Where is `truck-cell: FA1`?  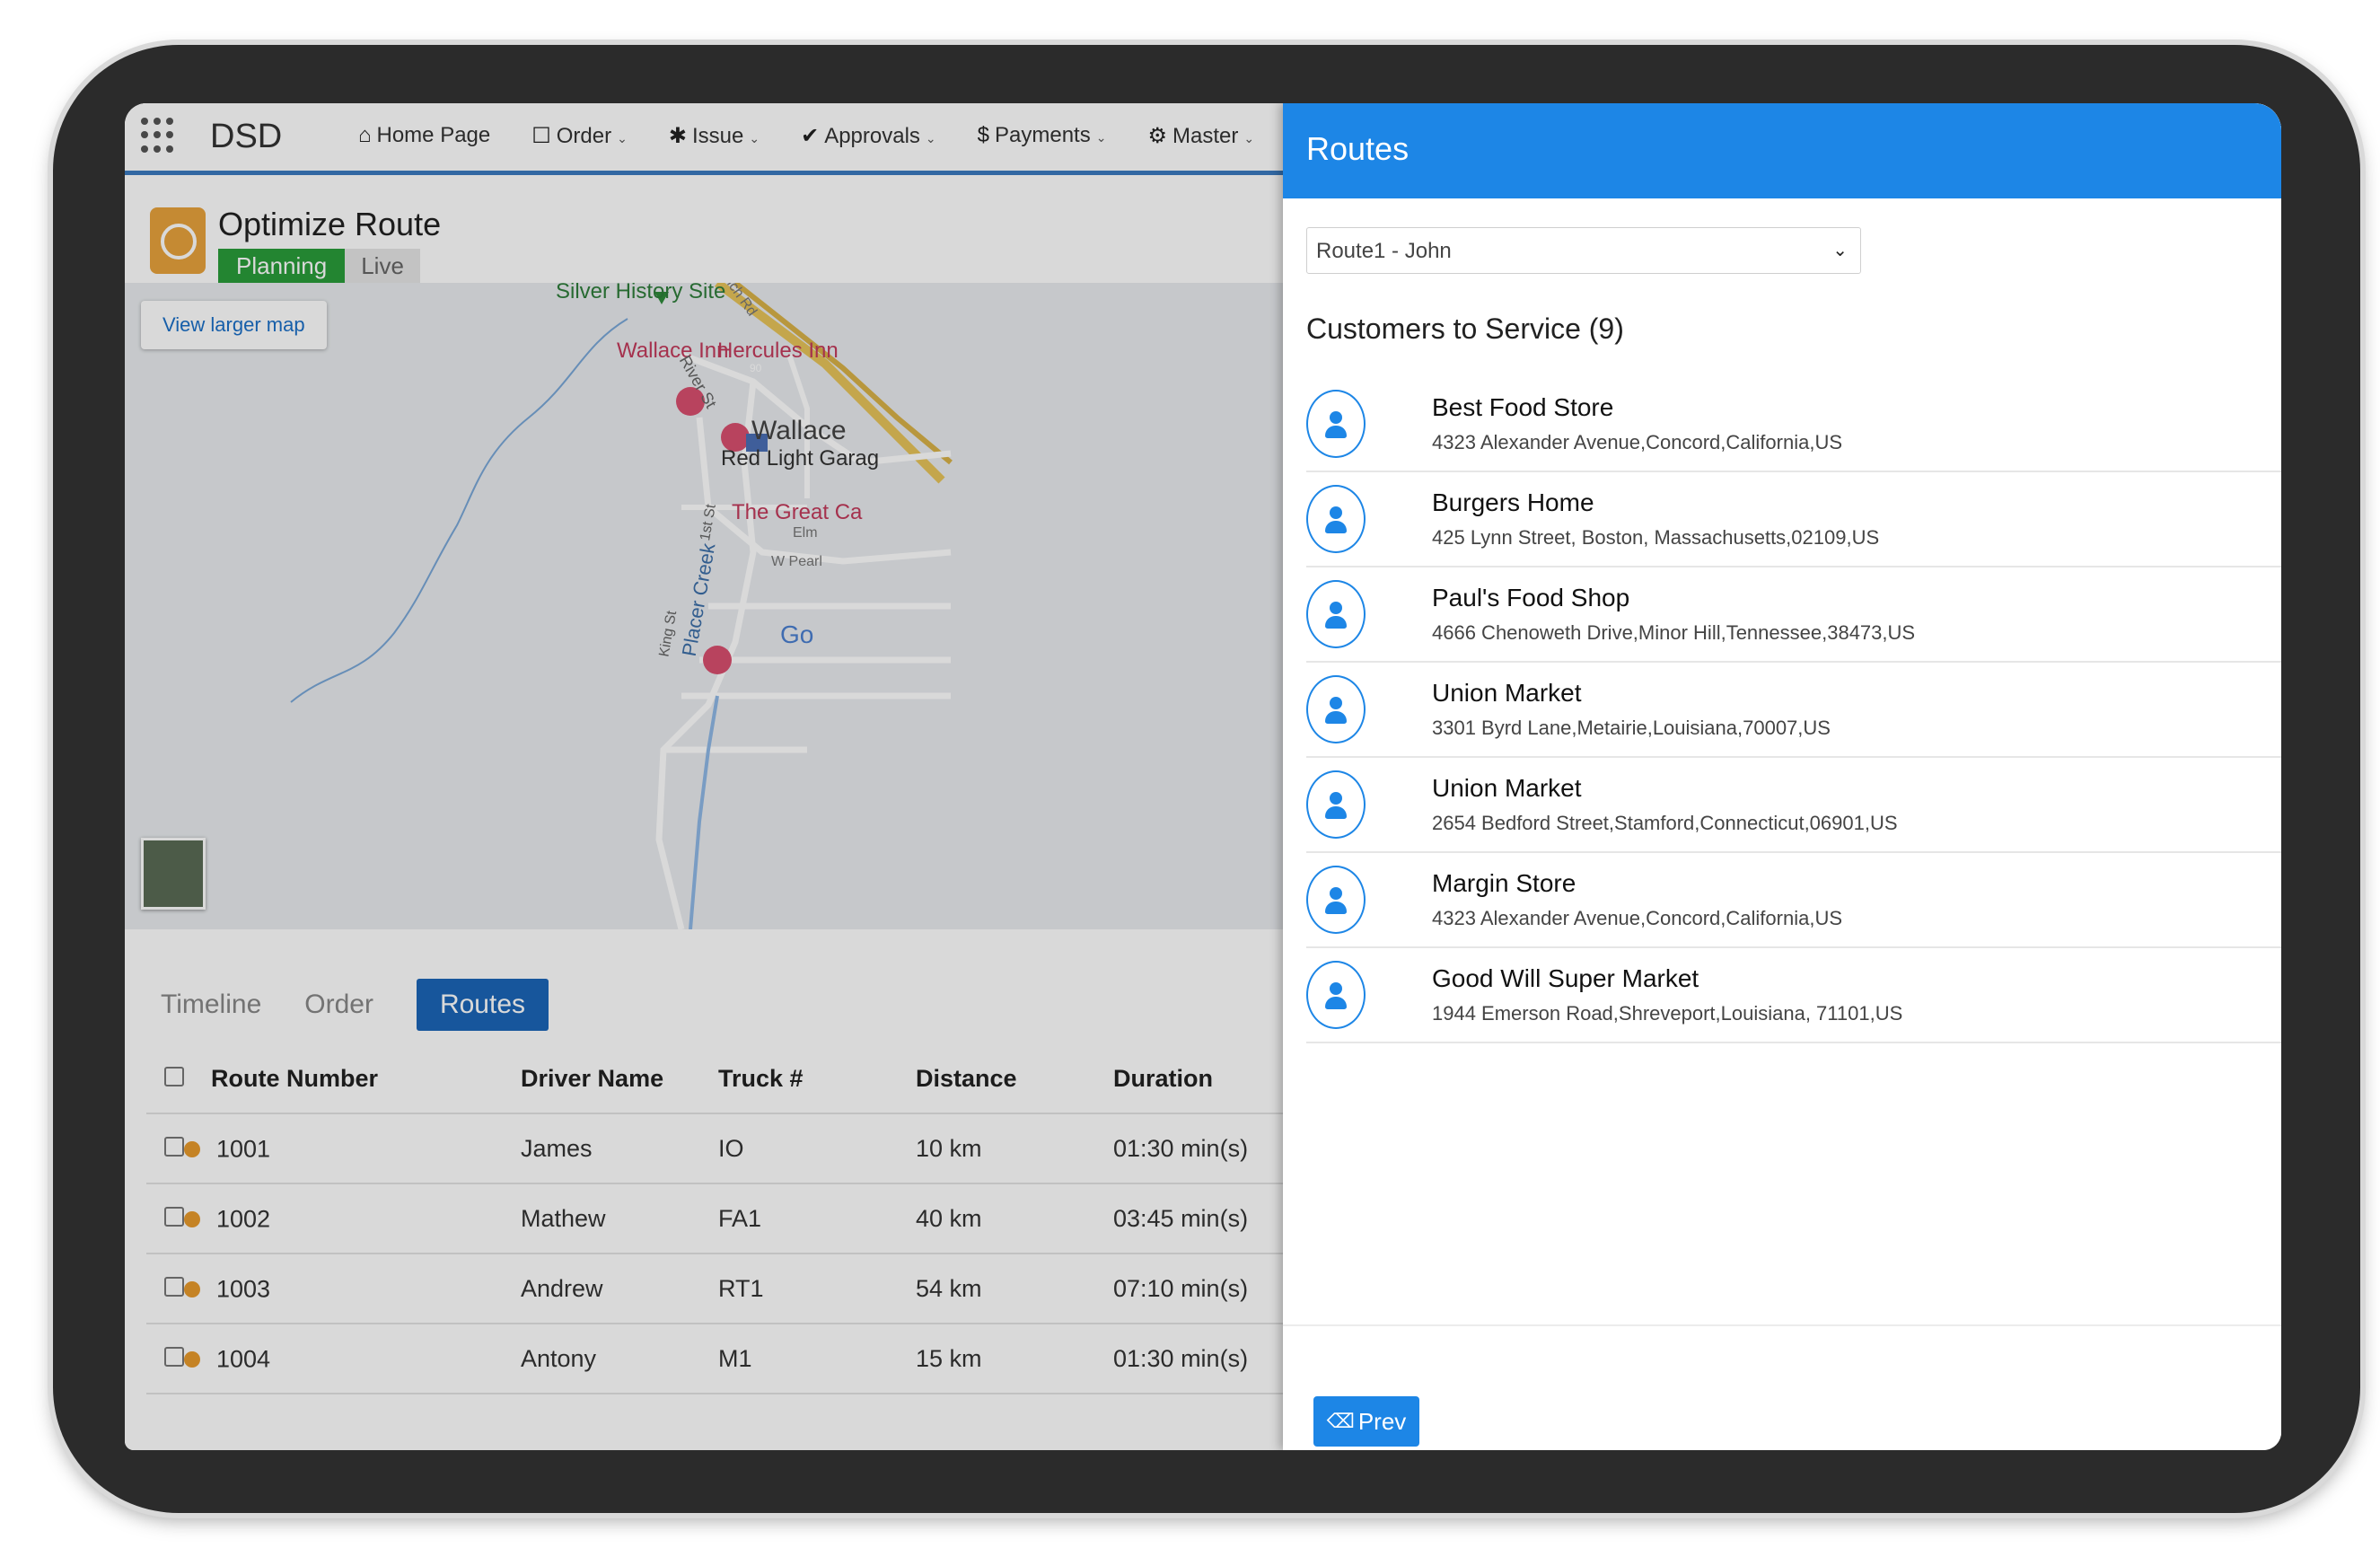
truck-cell: FA1 is located at coordinates (740, 1218).